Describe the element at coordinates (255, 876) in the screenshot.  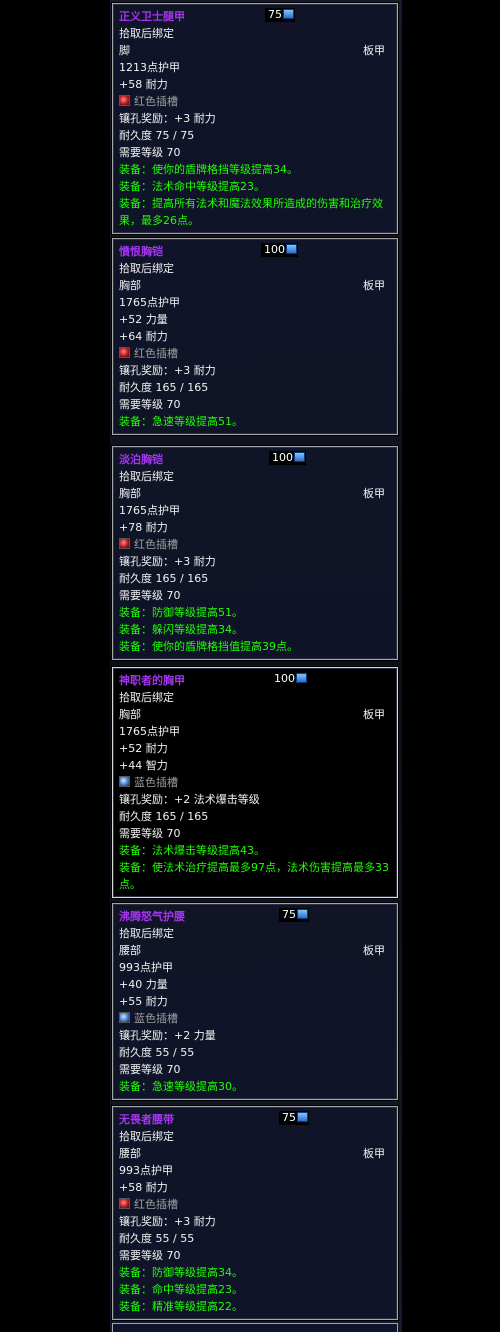
I see `equip-effect: 装备：使法术治疗提高最多97点，法术伤害提高最多33点。` at that location.